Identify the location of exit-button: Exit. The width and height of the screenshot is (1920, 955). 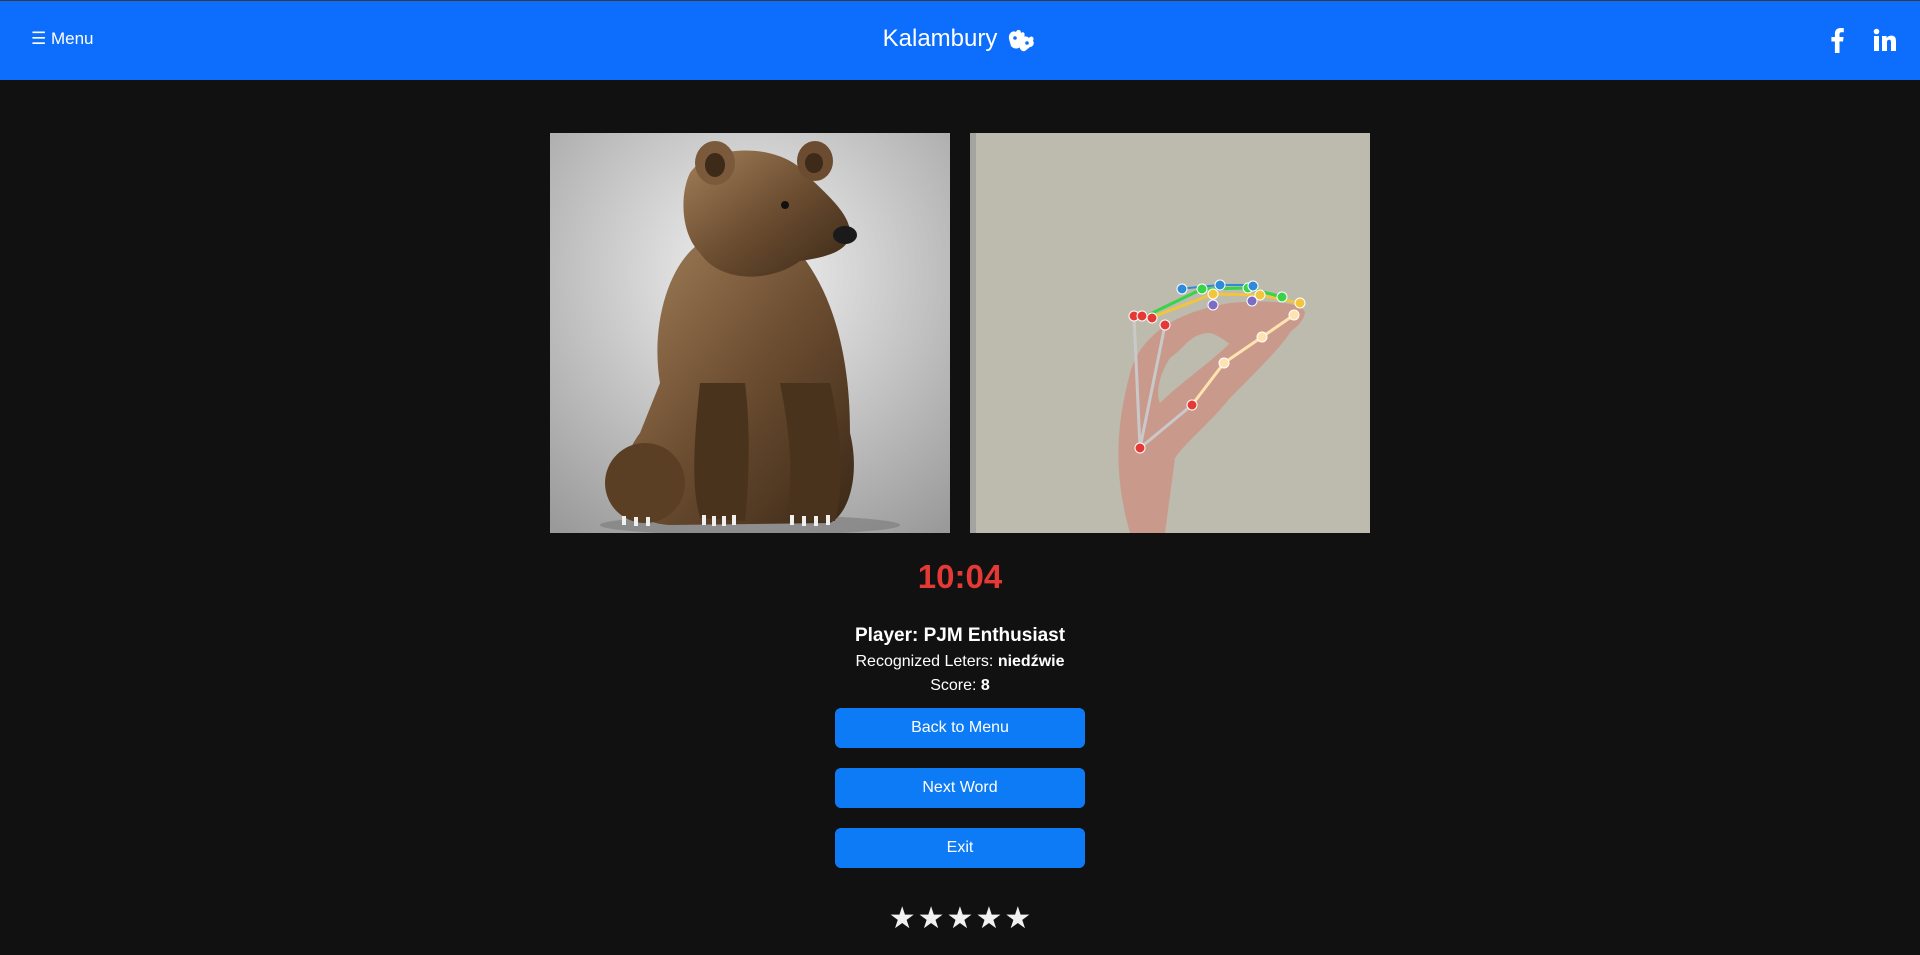
(960, 848).